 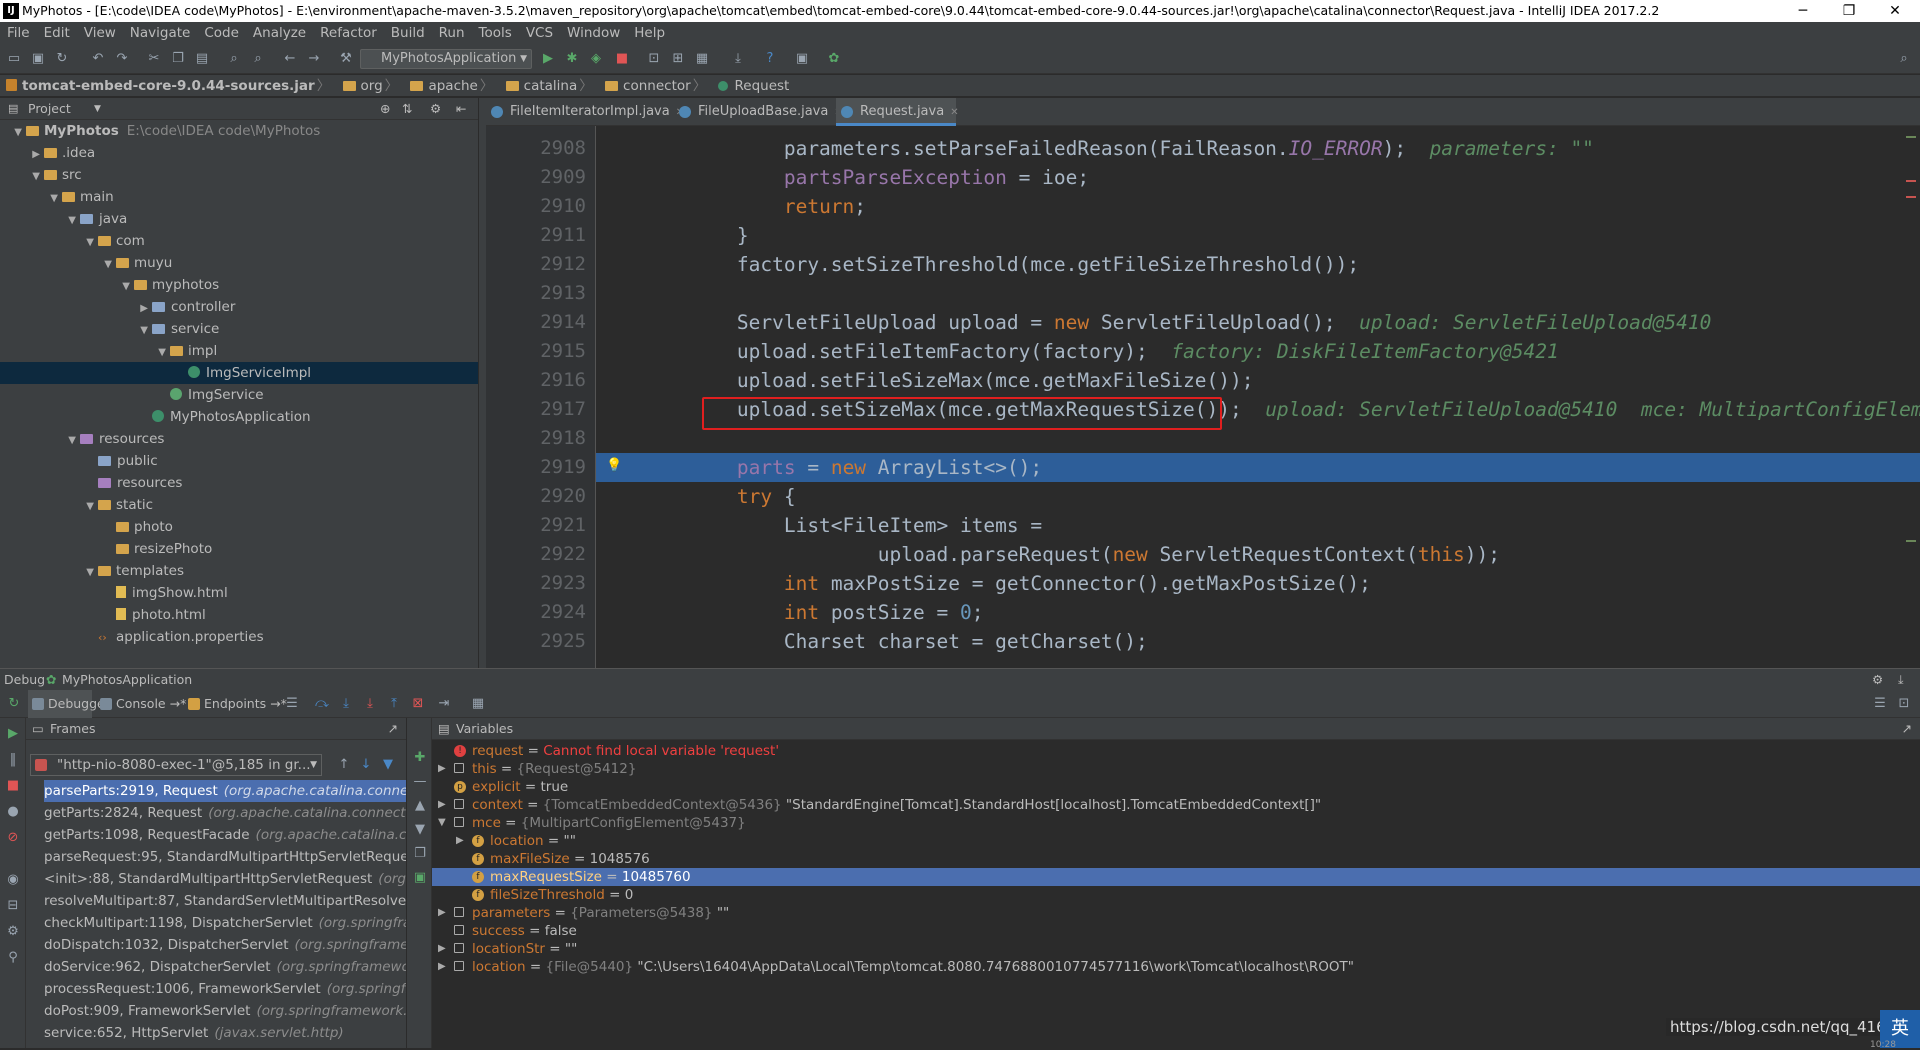 I want to click on view-breakpoints-icon: ●, so click(x=13, y=812).